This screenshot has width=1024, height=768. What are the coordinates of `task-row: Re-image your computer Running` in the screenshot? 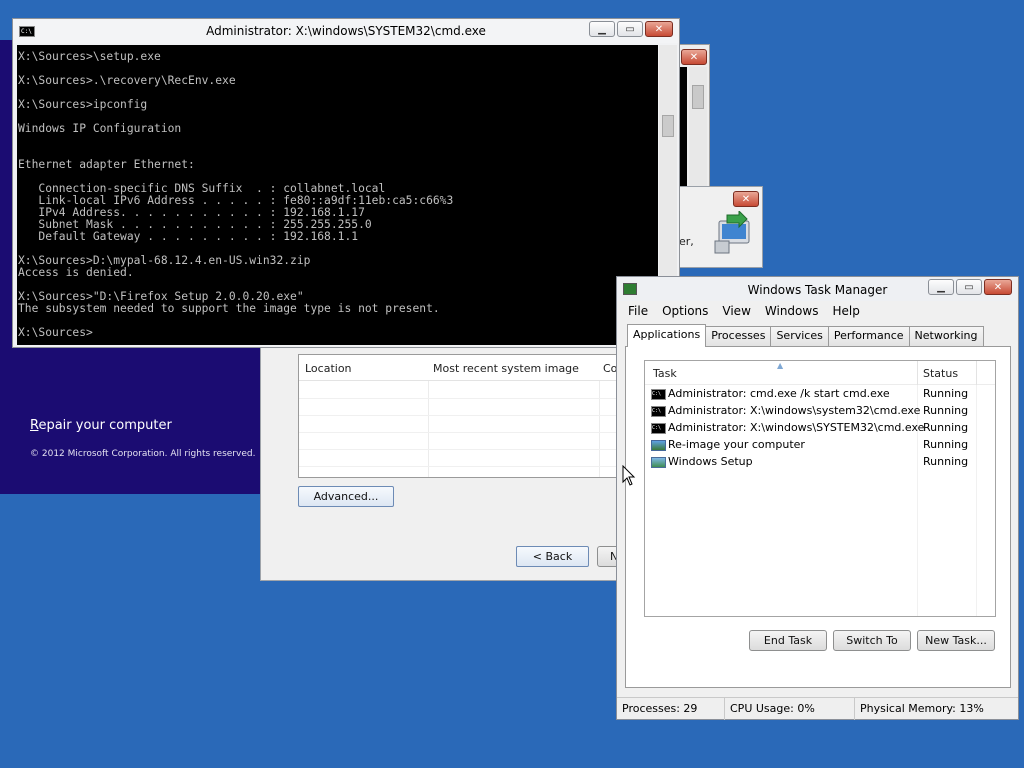 It's located at (822, 445).